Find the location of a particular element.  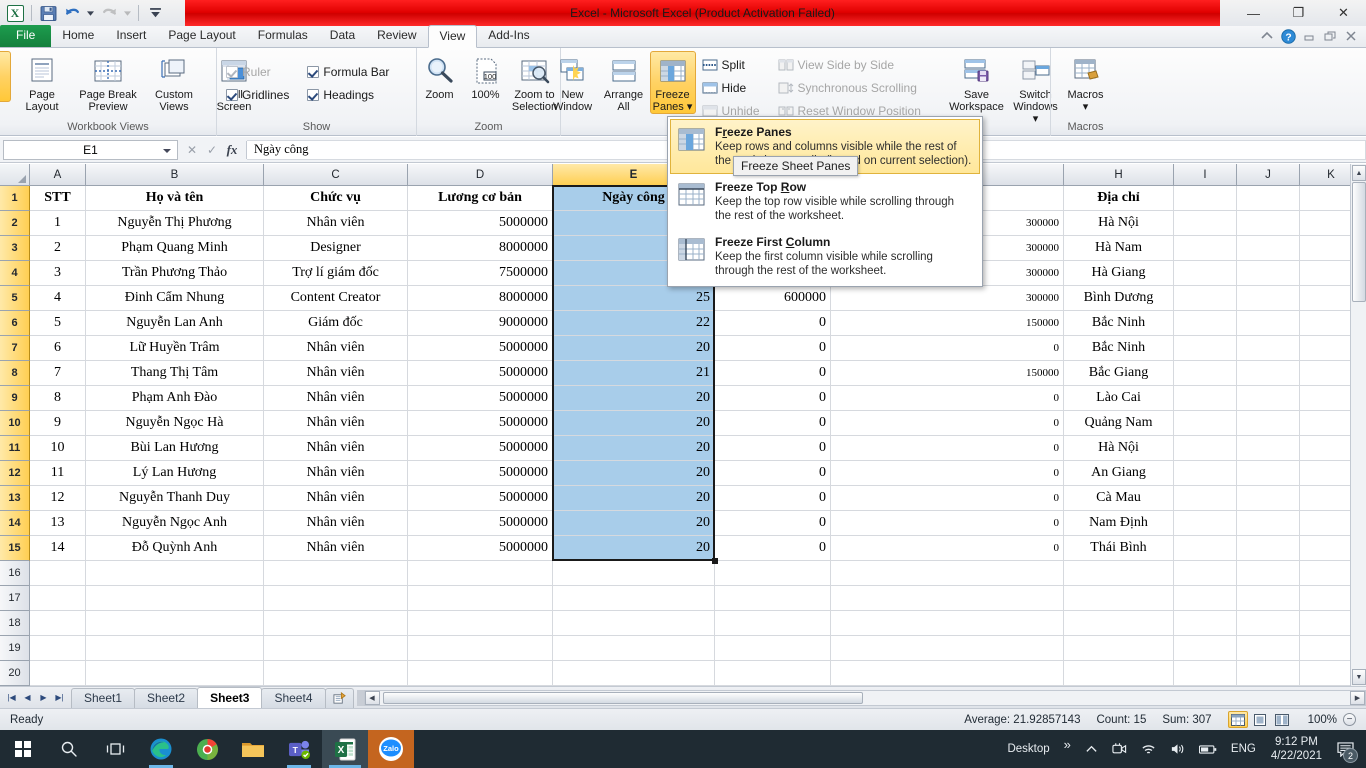

cell-B10: Nguyễn Ngọc Hà is located at coordinates (175, 423).